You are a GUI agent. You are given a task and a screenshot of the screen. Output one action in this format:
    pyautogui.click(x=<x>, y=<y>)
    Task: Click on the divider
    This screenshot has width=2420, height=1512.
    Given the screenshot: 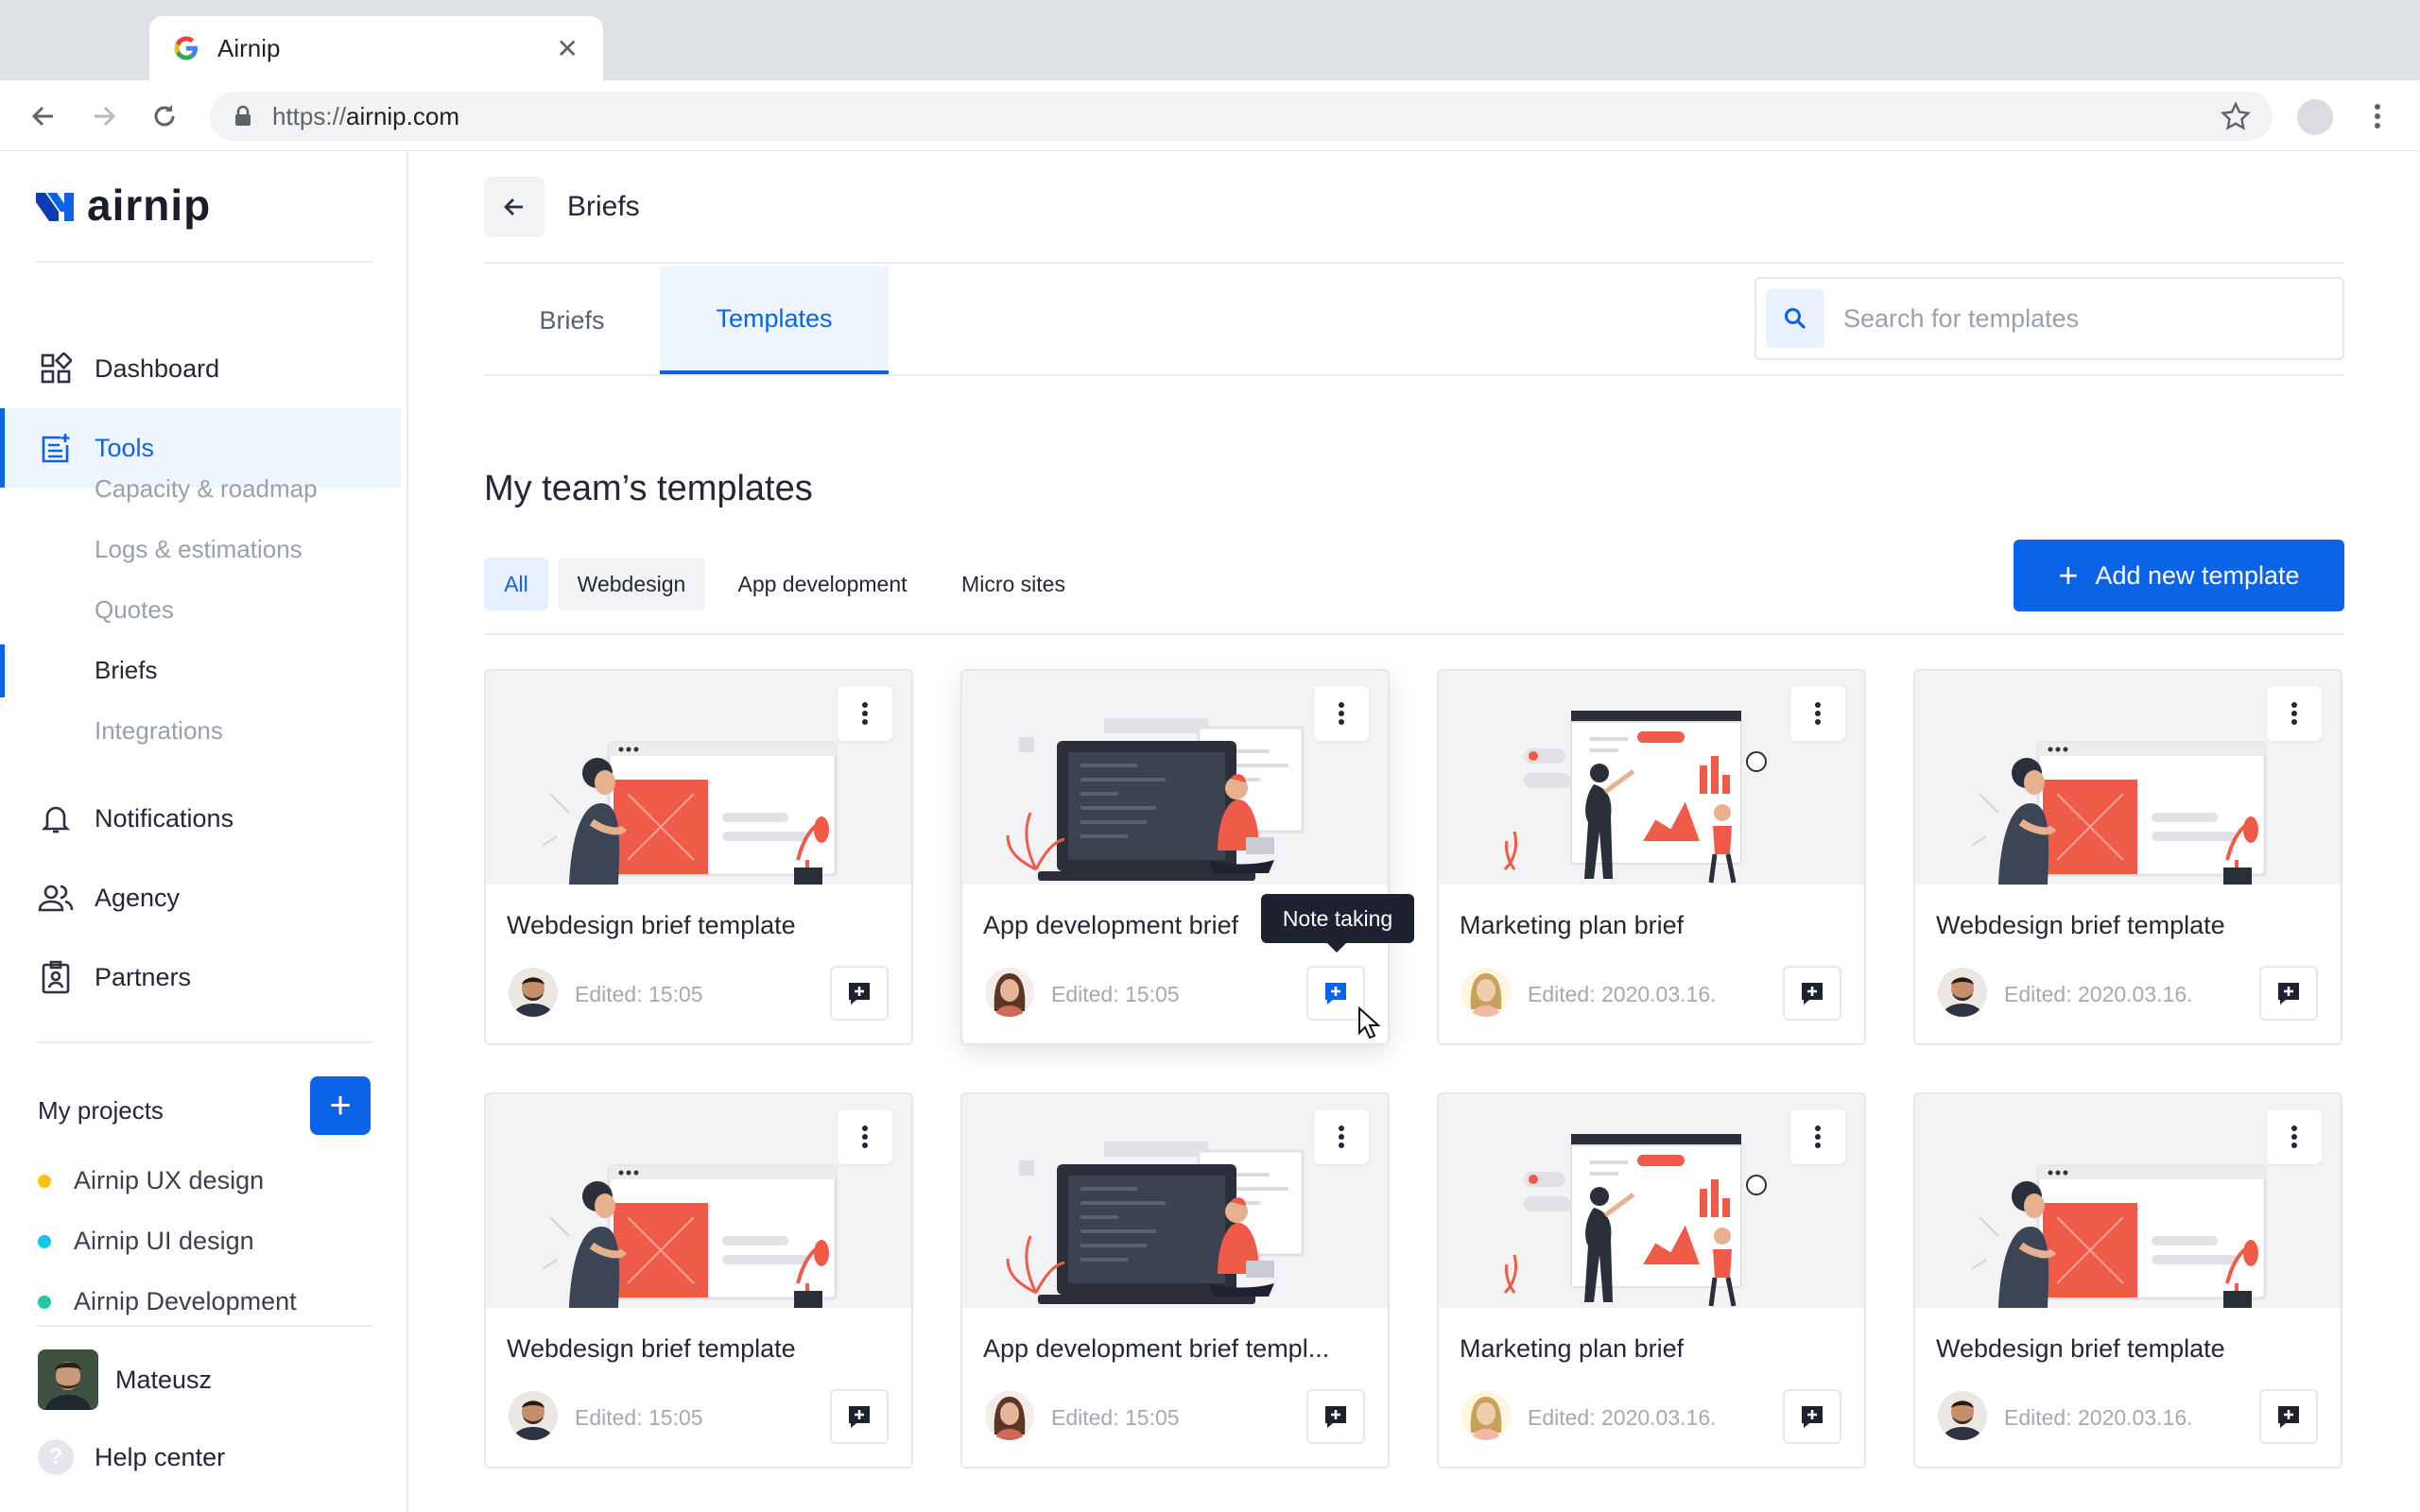 What is the action you would take?
    pyautogui.click(x=204, y=262)
    